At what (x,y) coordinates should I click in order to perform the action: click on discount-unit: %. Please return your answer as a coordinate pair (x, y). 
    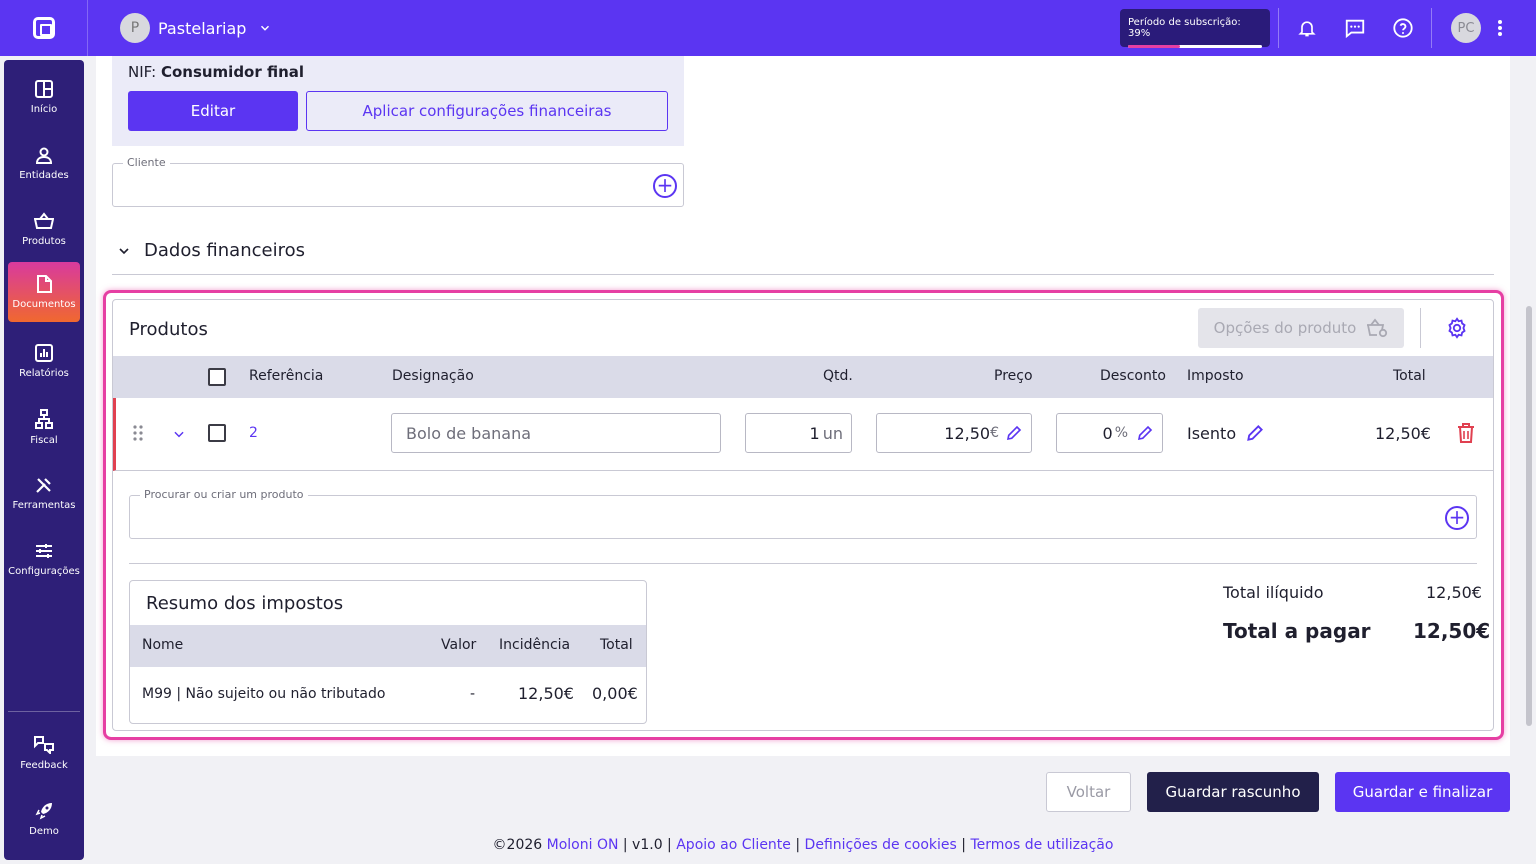
    Looking at the image, I should click on (1121, 433).